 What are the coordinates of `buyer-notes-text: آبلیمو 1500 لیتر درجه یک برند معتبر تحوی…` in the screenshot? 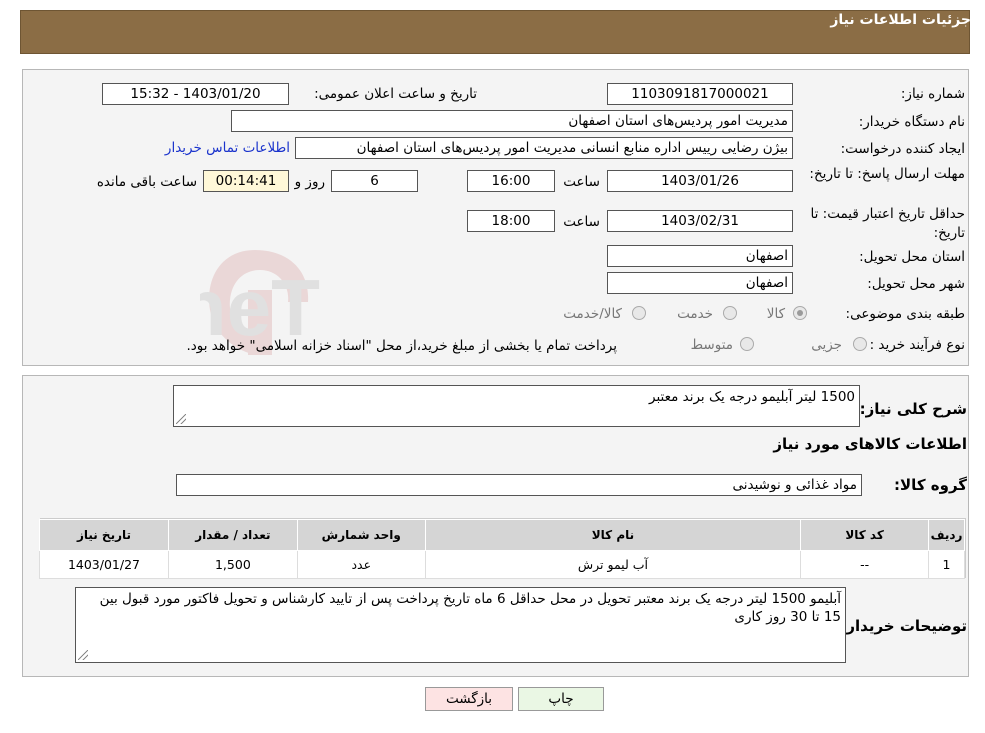 It's located at (470, 608).